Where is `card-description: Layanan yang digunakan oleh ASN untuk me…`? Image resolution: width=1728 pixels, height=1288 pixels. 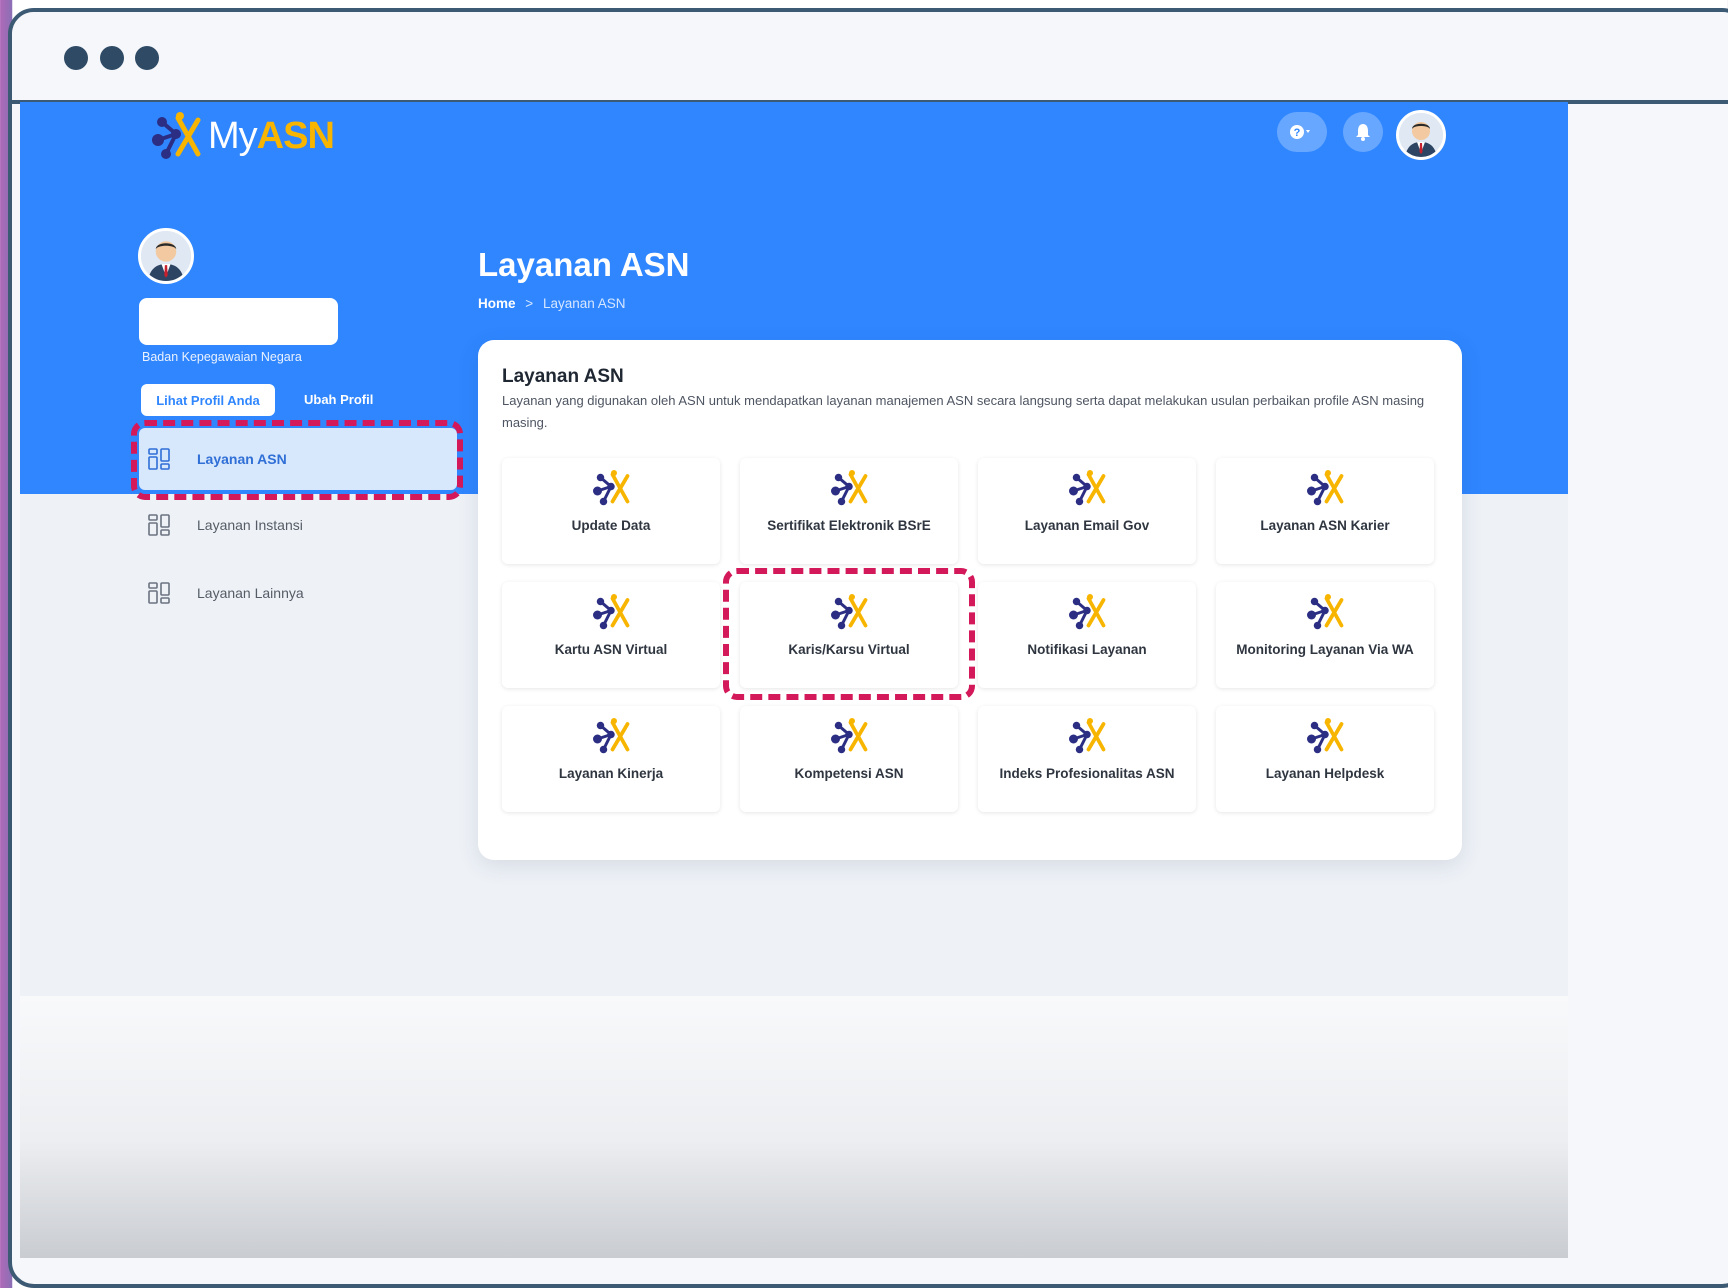 card-description: Layanan yang digunakan oleh ASN untuk me… is located at coordinates (963, 411).